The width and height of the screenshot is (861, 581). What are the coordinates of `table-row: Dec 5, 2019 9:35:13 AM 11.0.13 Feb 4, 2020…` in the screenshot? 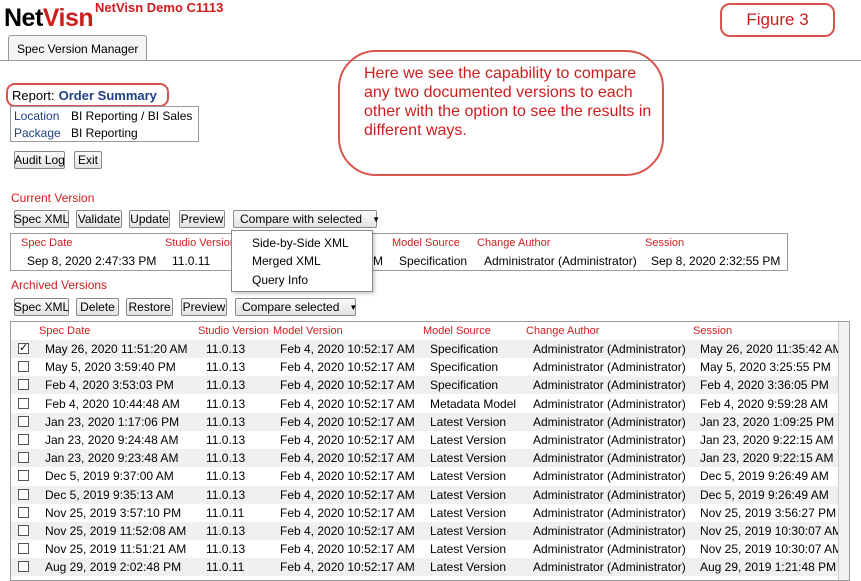 It's located at (425, 494).